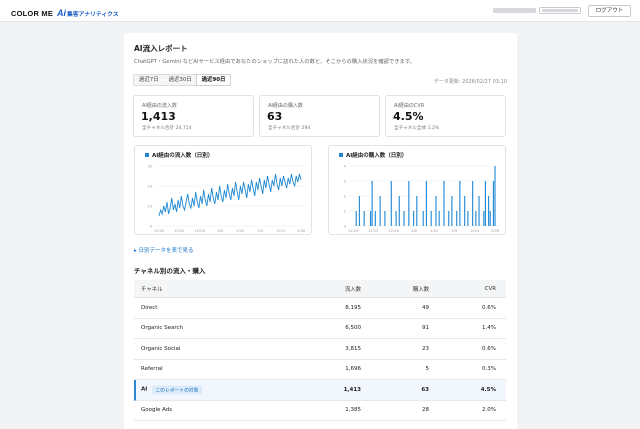  Describe the element at coordinates (434, 231) in the screenshot. I see `x-tick-label: 1/22` at that location.